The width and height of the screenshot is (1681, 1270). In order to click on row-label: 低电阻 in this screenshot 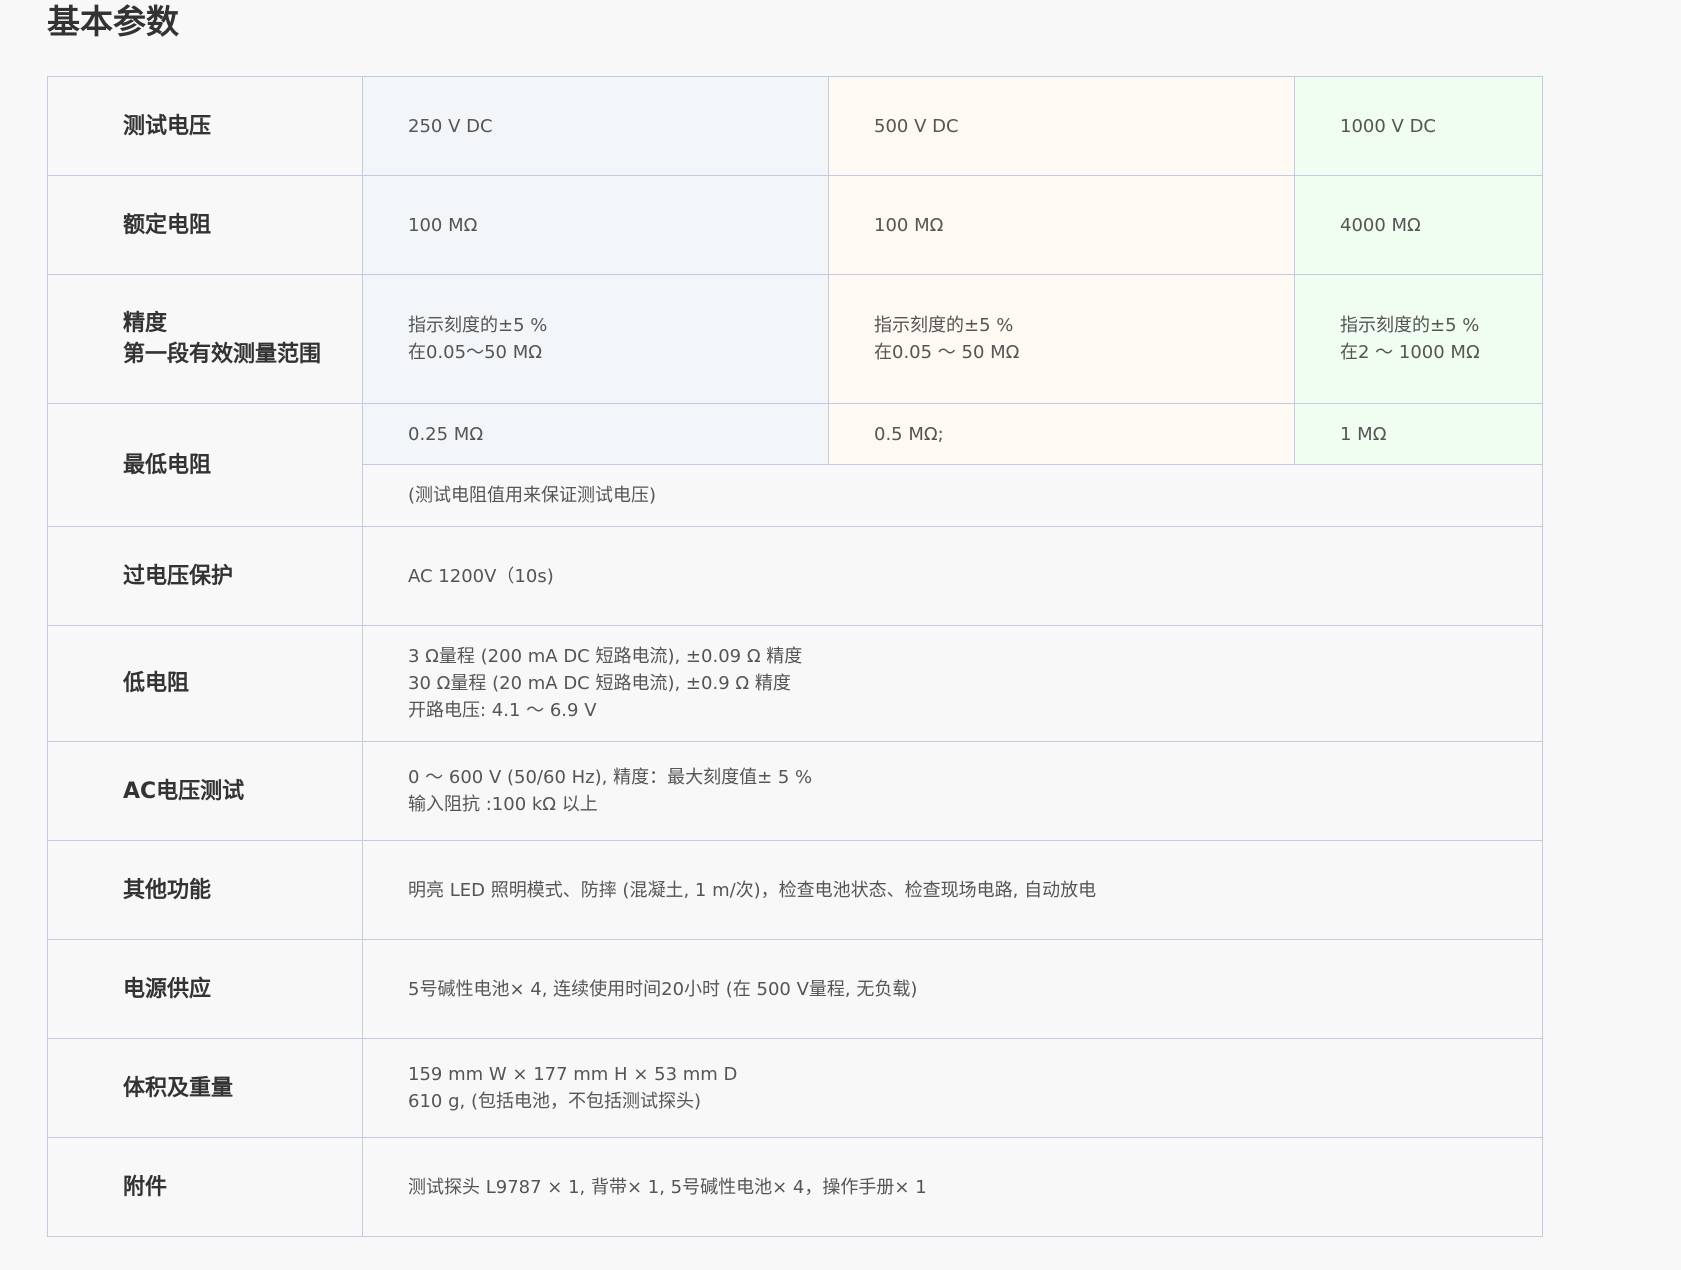, I will do `click(205, 683)`.